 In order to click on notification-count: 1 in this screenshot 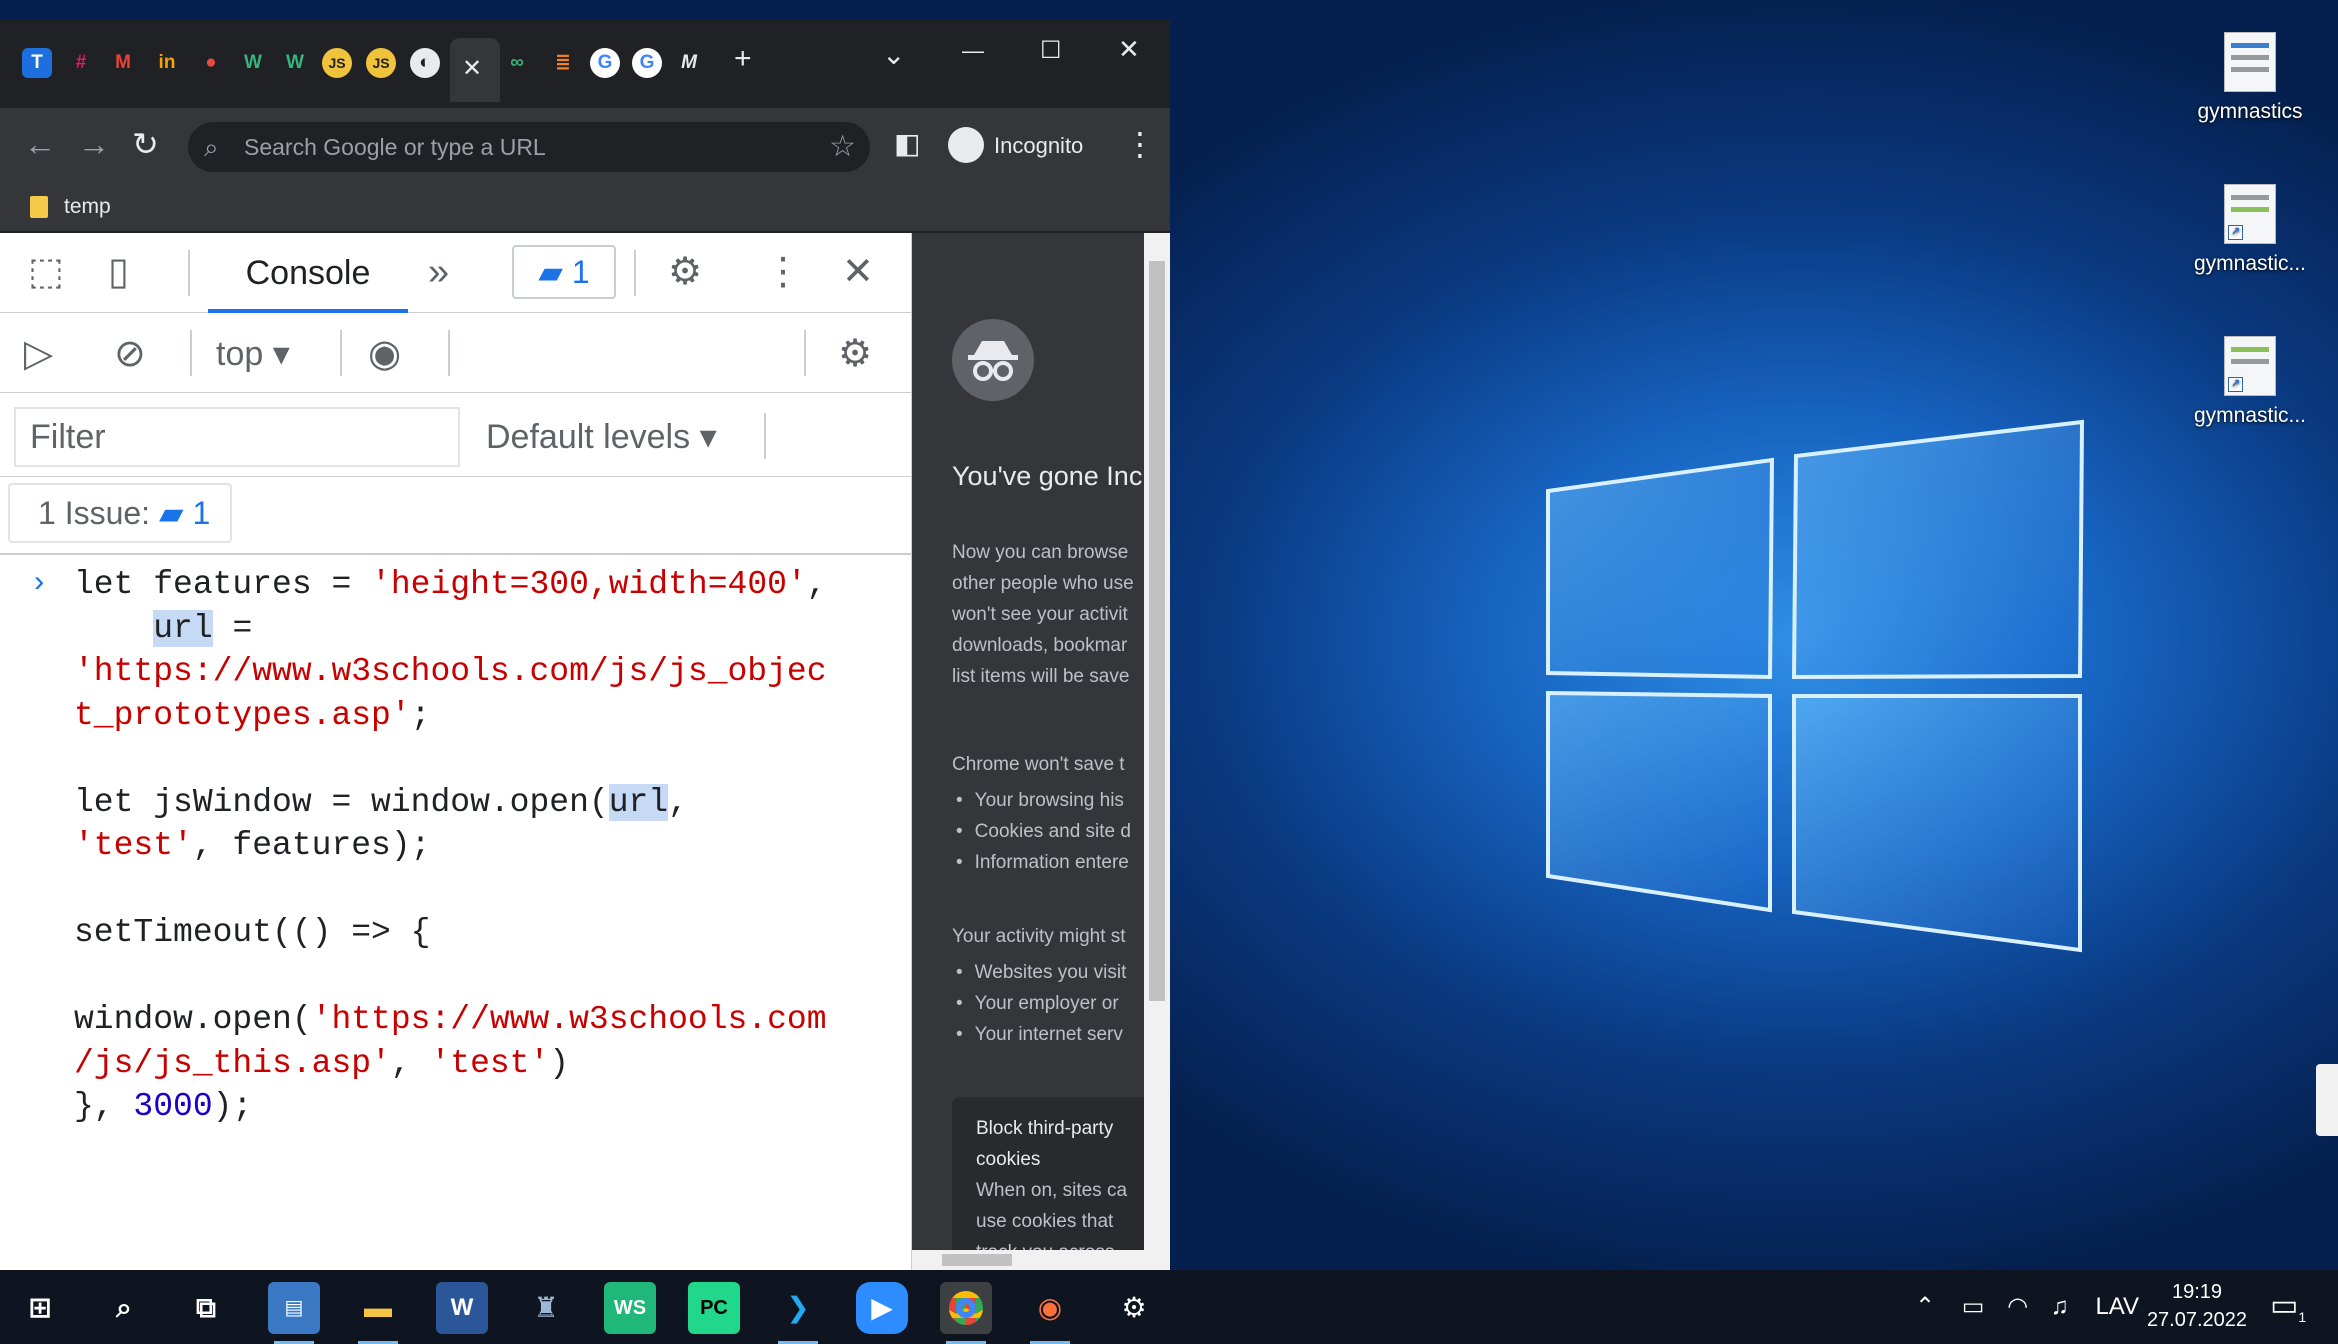, I will do `click(2302, 1317)`.